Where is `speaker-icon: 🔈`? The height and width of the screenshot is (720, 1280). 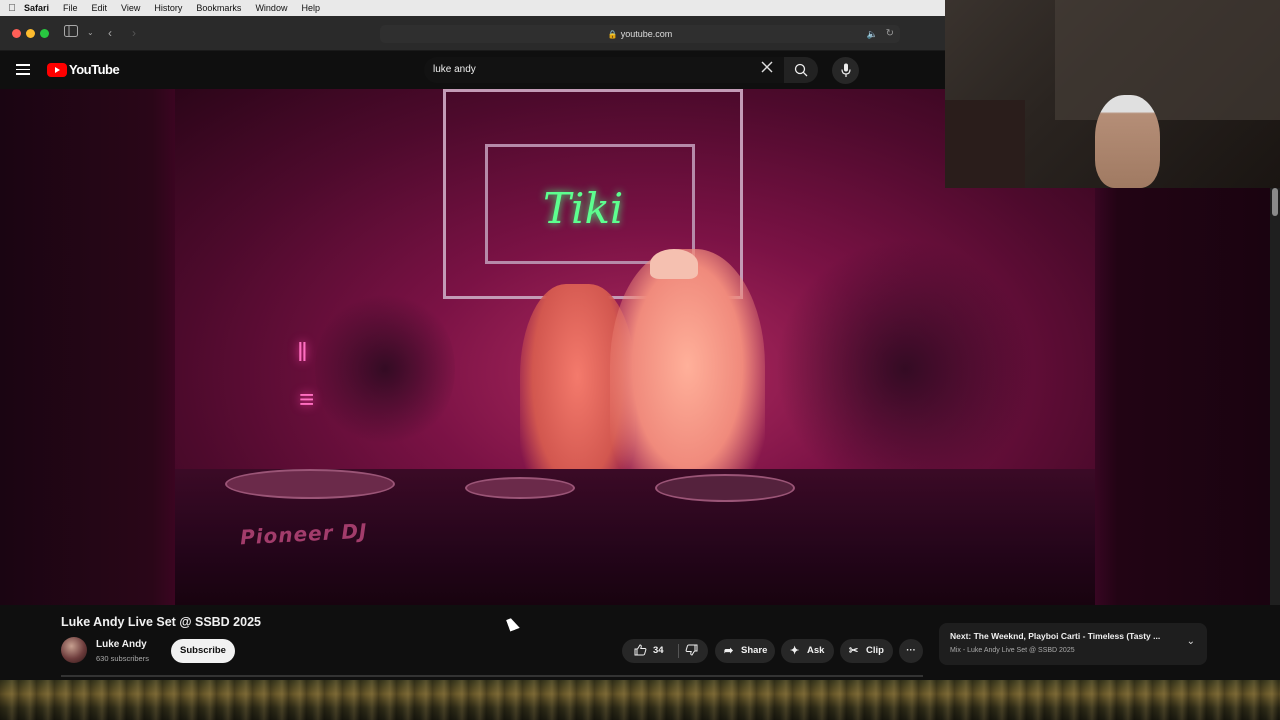 speaker-icon: 🔈 is located at coordinates (872, 34).